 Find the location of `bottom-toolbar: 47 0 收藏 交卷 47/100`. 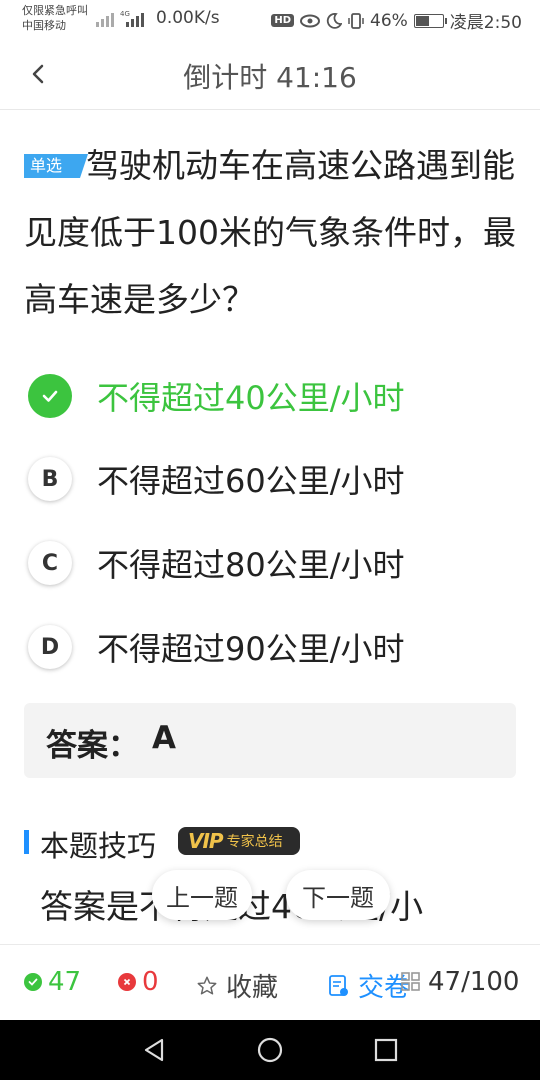

bottom-toolbar: 47 0 收藏 交卷 47/100 is located at coordinates (270, 982).